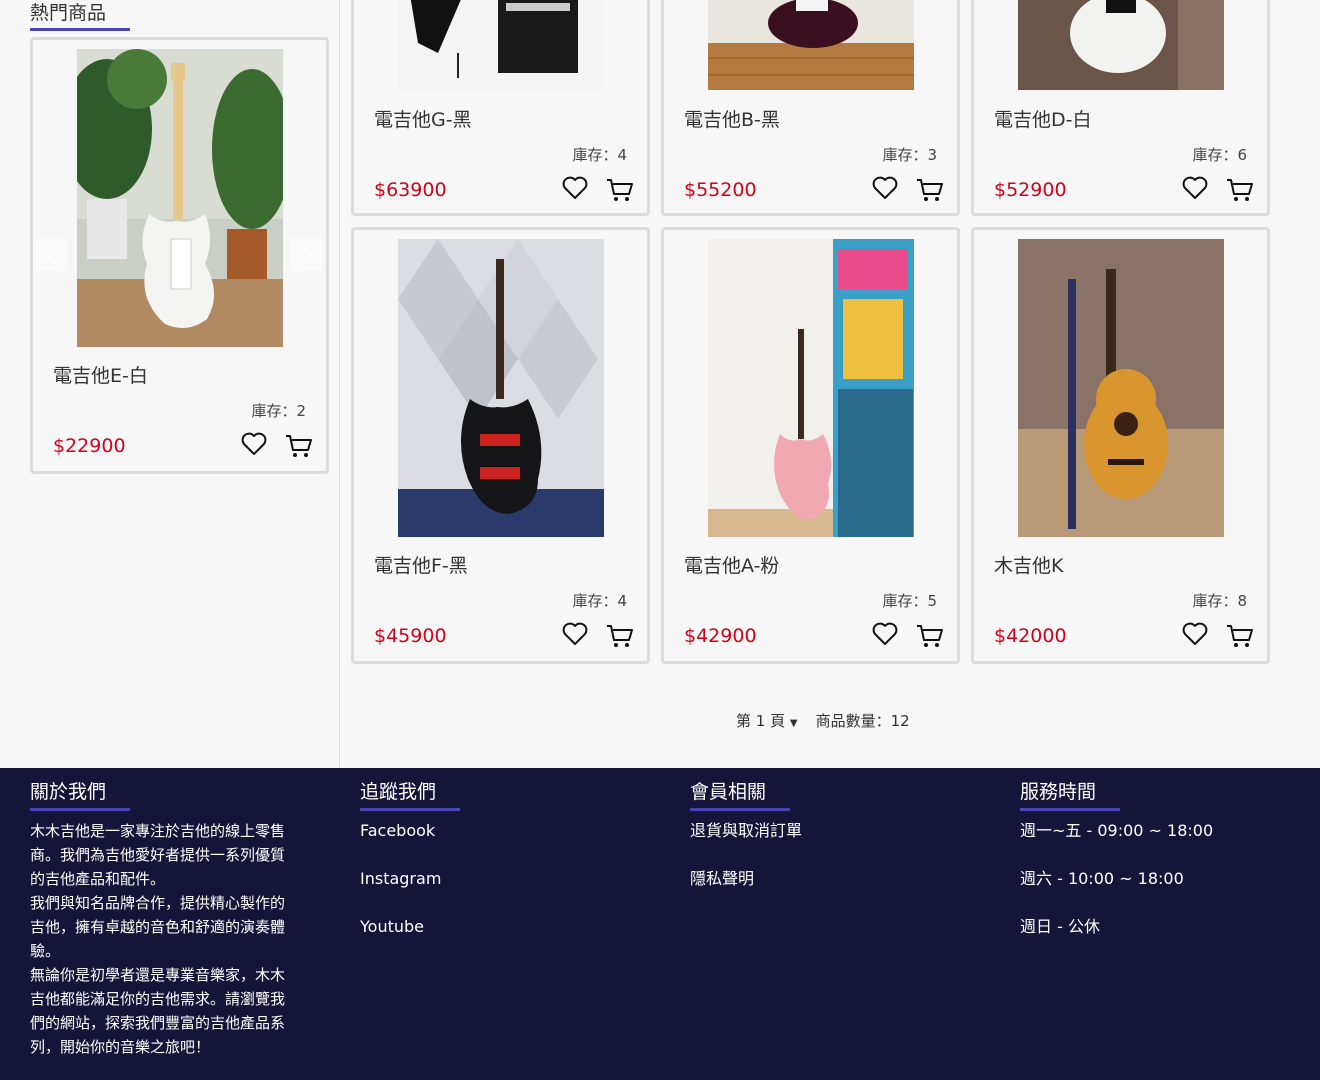  Describe the element at coordinates (158, 927) in the screenshot. I see `about-text-2: 我們與知名品牌合作，提供精心製作的吉他，擁有卓越的音色和舒適的演奏體驗。` at that location.